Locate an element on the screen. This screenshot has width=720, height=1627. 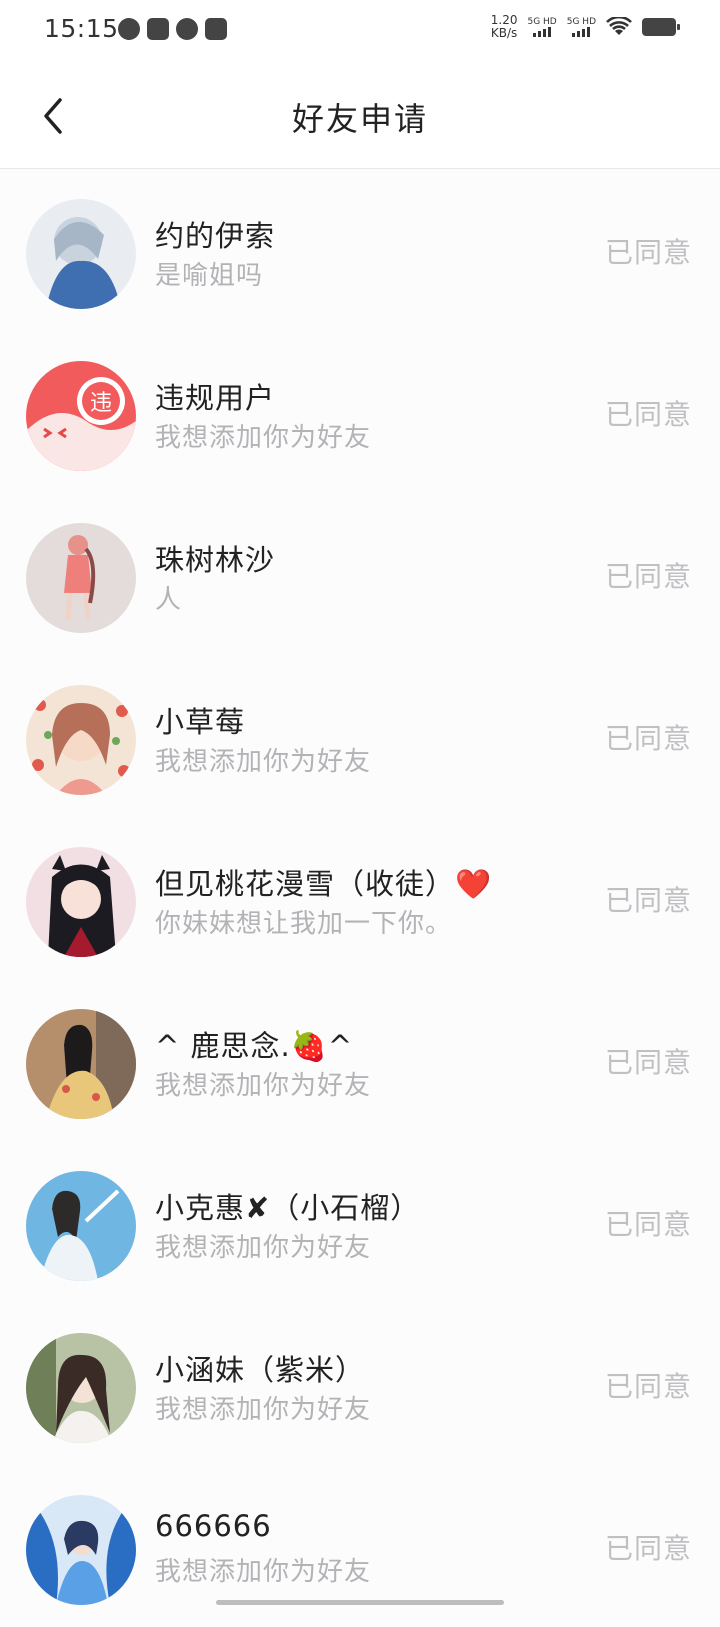
requester-name: 小涵妹（紫米） is located at coordinates (260, 1370).